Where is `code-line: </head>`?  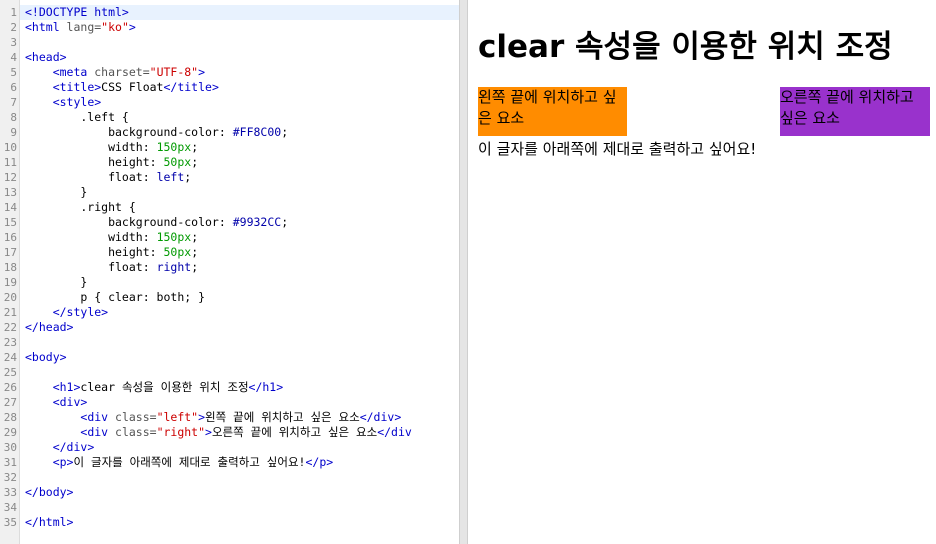
code-line: </head> is located at coordinates (49, 327).